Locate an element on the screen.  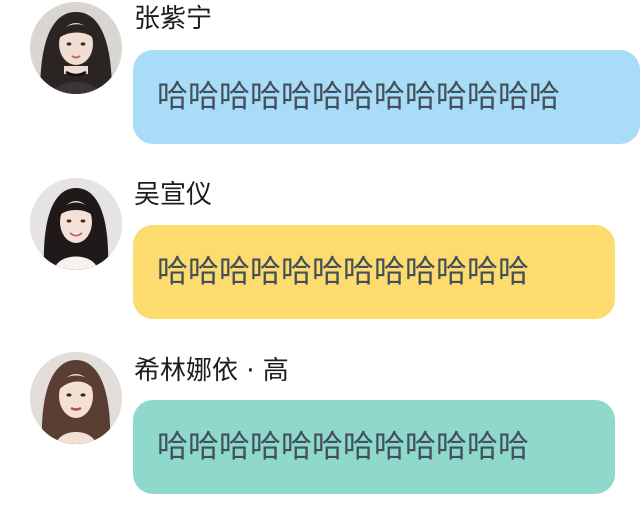
message-bubble: 哈哈哈哈哈哈哈哈哈哈哈哈哈 is located at coordinates (386, 97).